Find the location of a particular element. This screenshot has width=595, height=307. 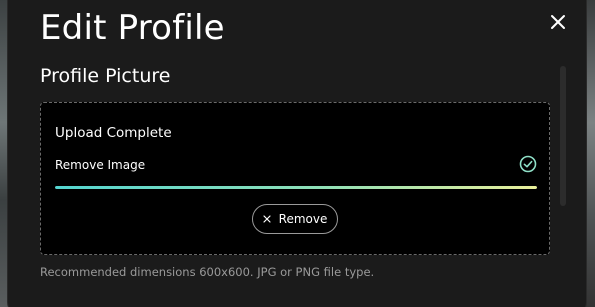

check-circle-icon is located at coordinates (528, 164).